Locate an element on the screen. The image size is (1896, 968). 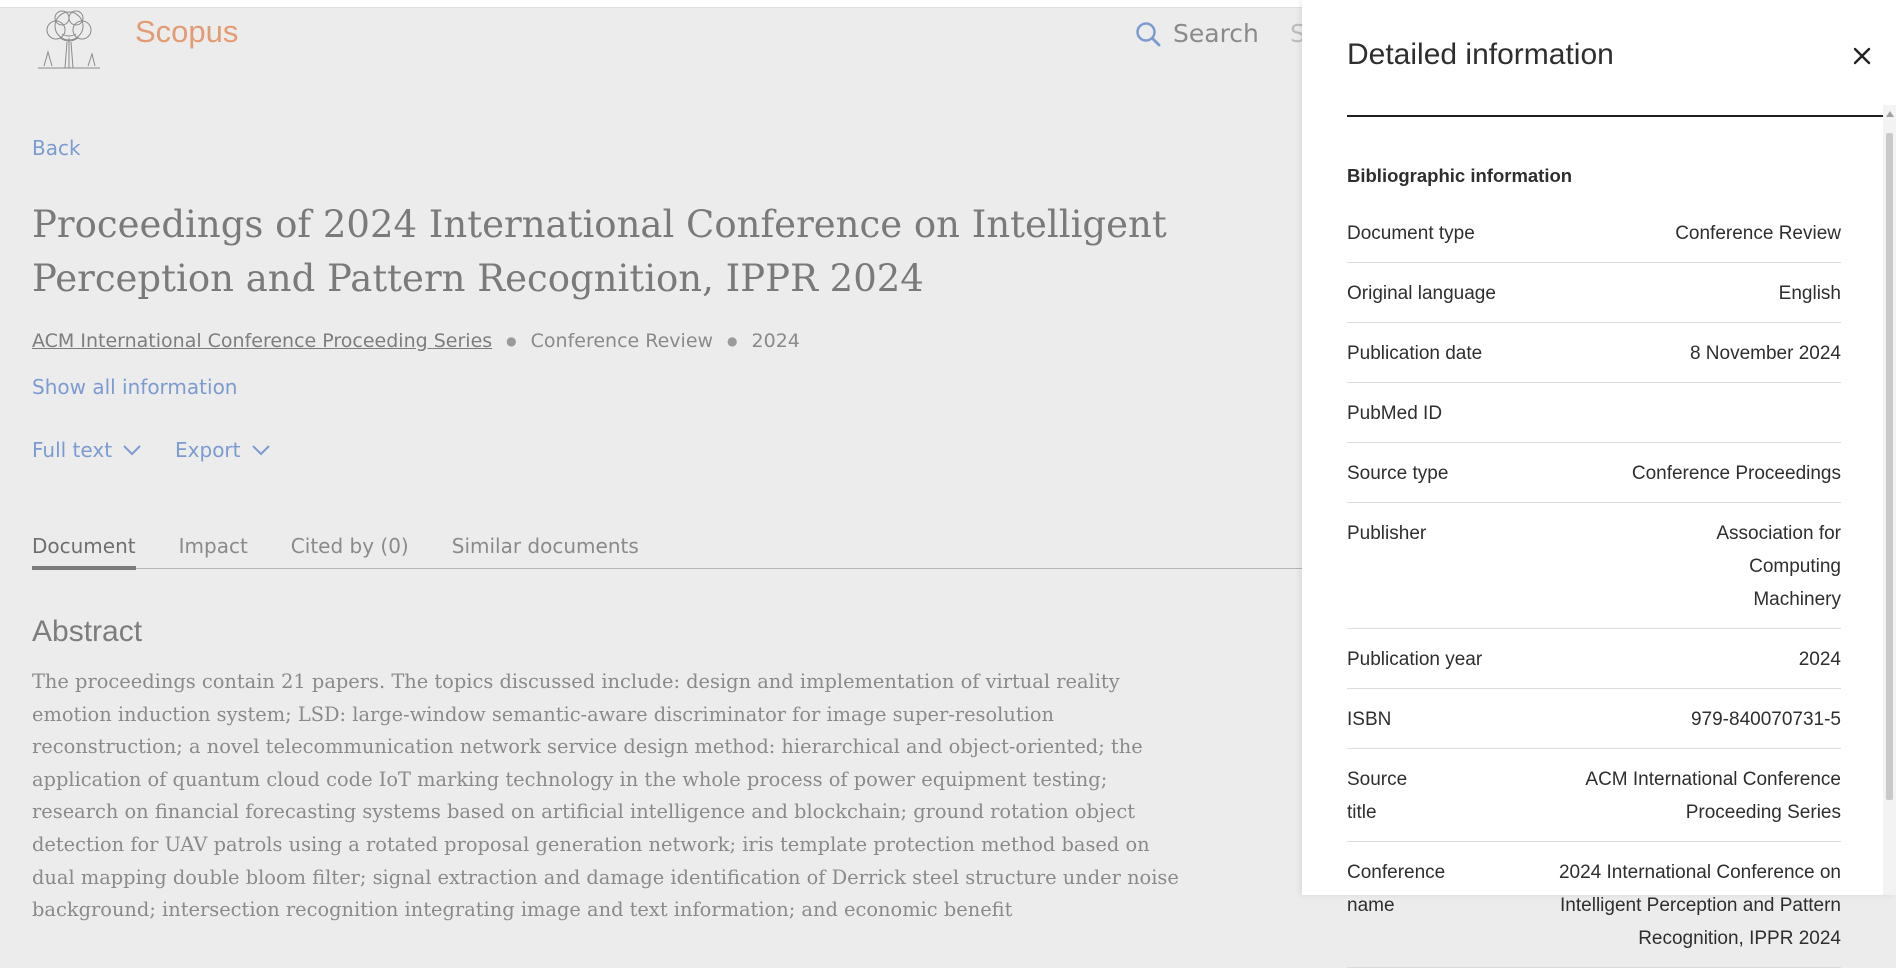
info-key: ISBN is located at coordinates (1369, 719).